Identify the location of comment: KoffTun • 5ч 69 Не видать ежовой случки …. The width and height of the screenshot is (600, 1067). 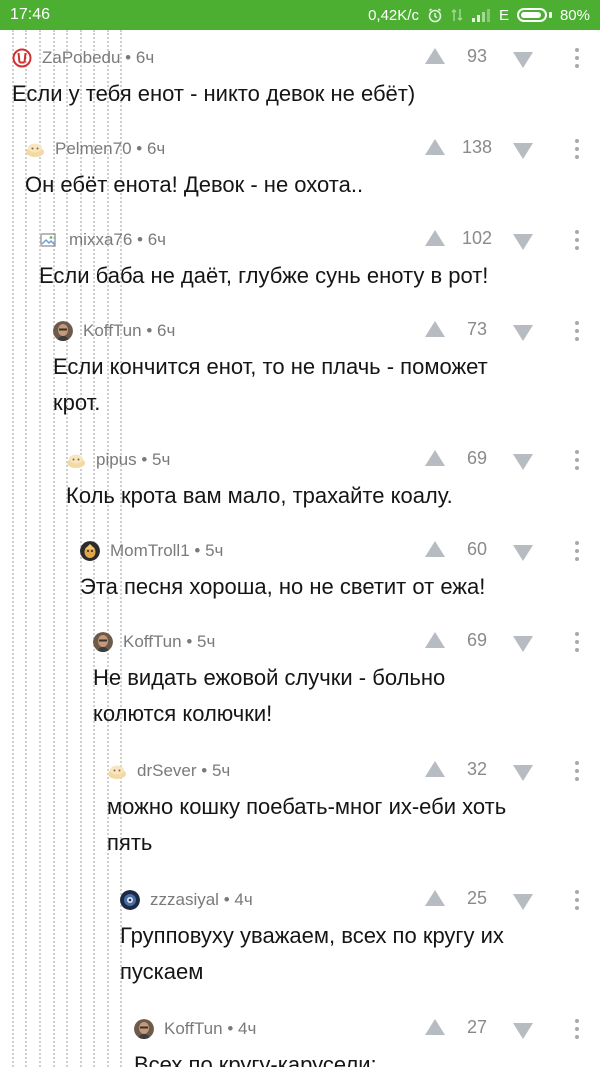
(300, 682).